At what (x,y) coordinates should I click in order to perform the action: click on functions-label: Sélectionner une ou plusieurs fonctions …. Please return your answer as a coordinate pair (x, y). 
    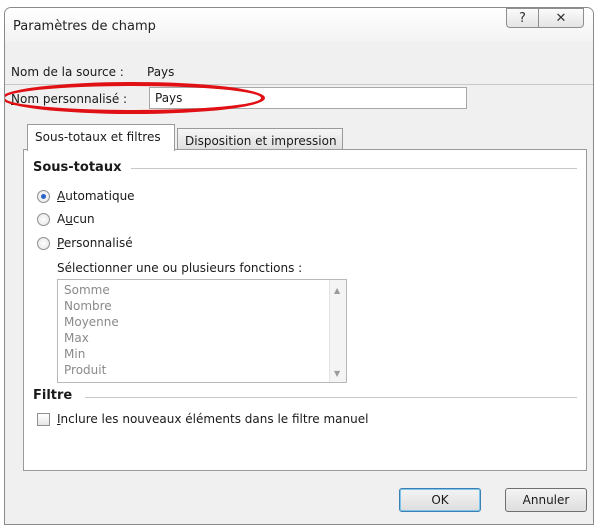
    Looking at the image, I should click on (180, 268).